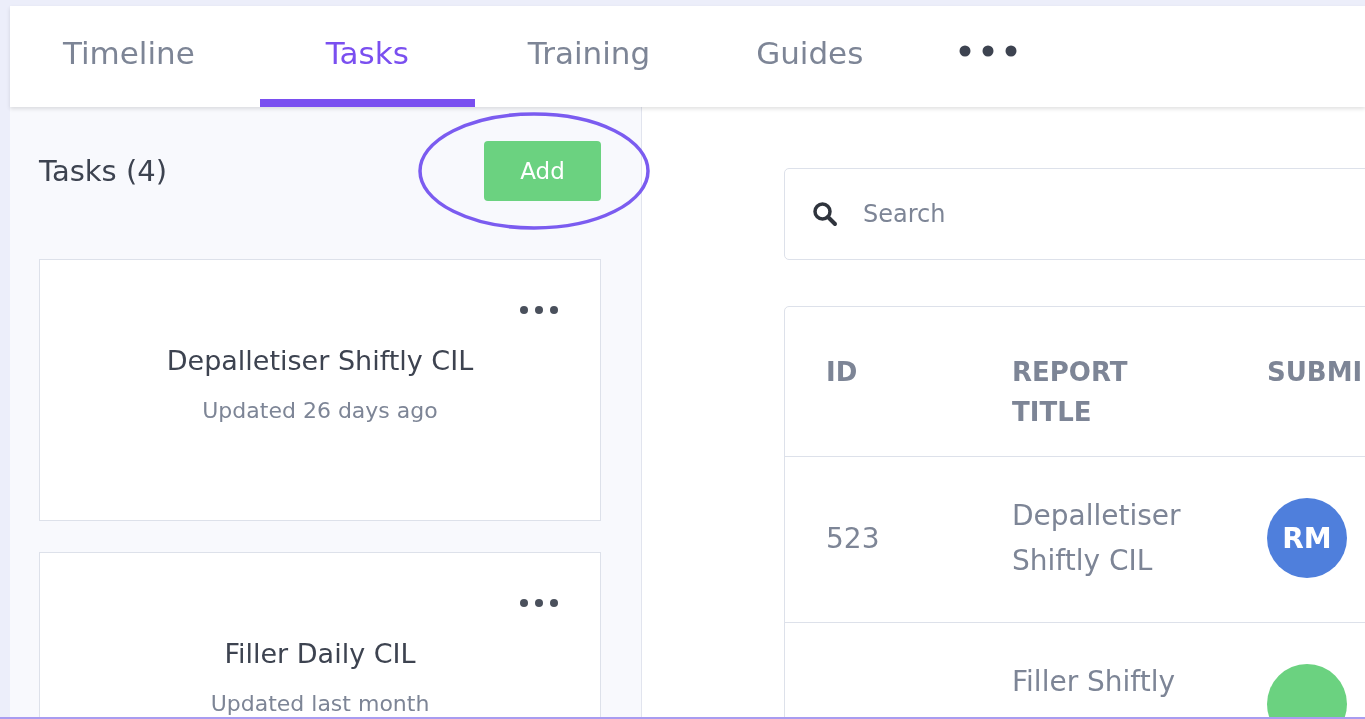 The height and width of the screenshot is (719, 1365). Describe the element at coordinates (853, 538) in the screenshot. I see `table-cell: 523` at that location.